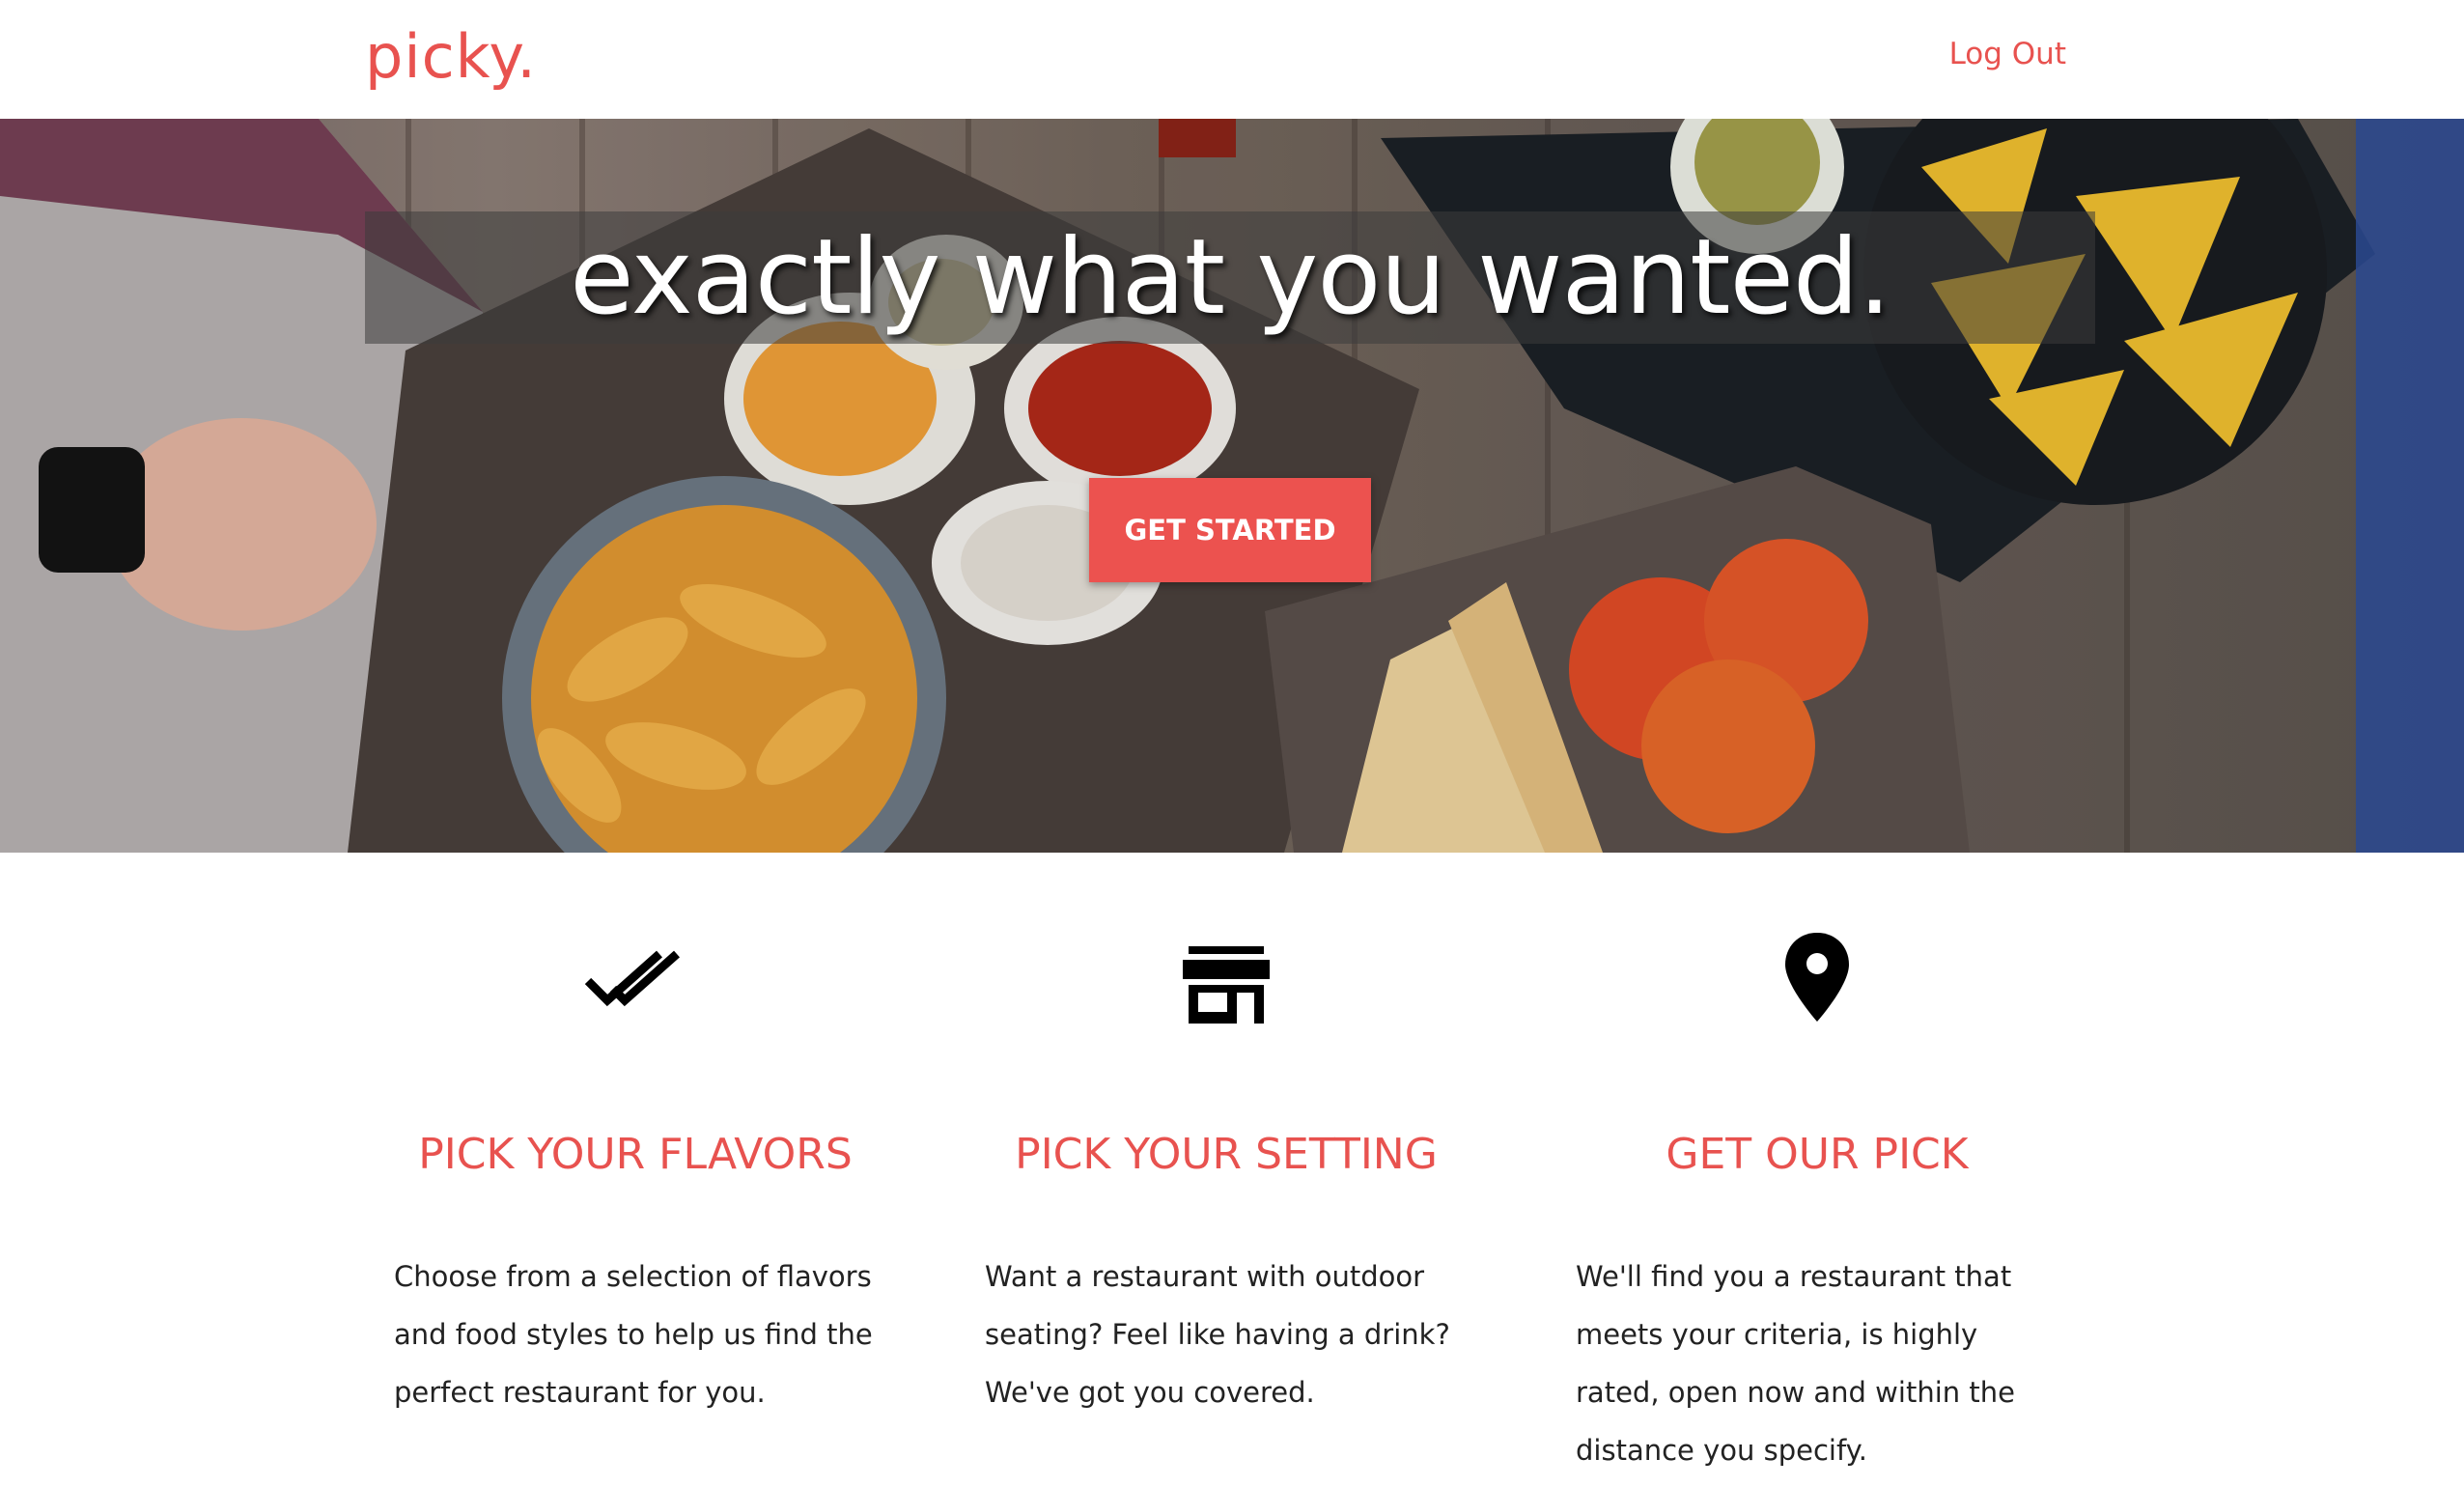 The height and width of the screenshot is (1487, 2464). What do you see at coordinates (1817, 980) in the screenshot?
I see `map-pin-icon` at bounding box center [1817, 980].